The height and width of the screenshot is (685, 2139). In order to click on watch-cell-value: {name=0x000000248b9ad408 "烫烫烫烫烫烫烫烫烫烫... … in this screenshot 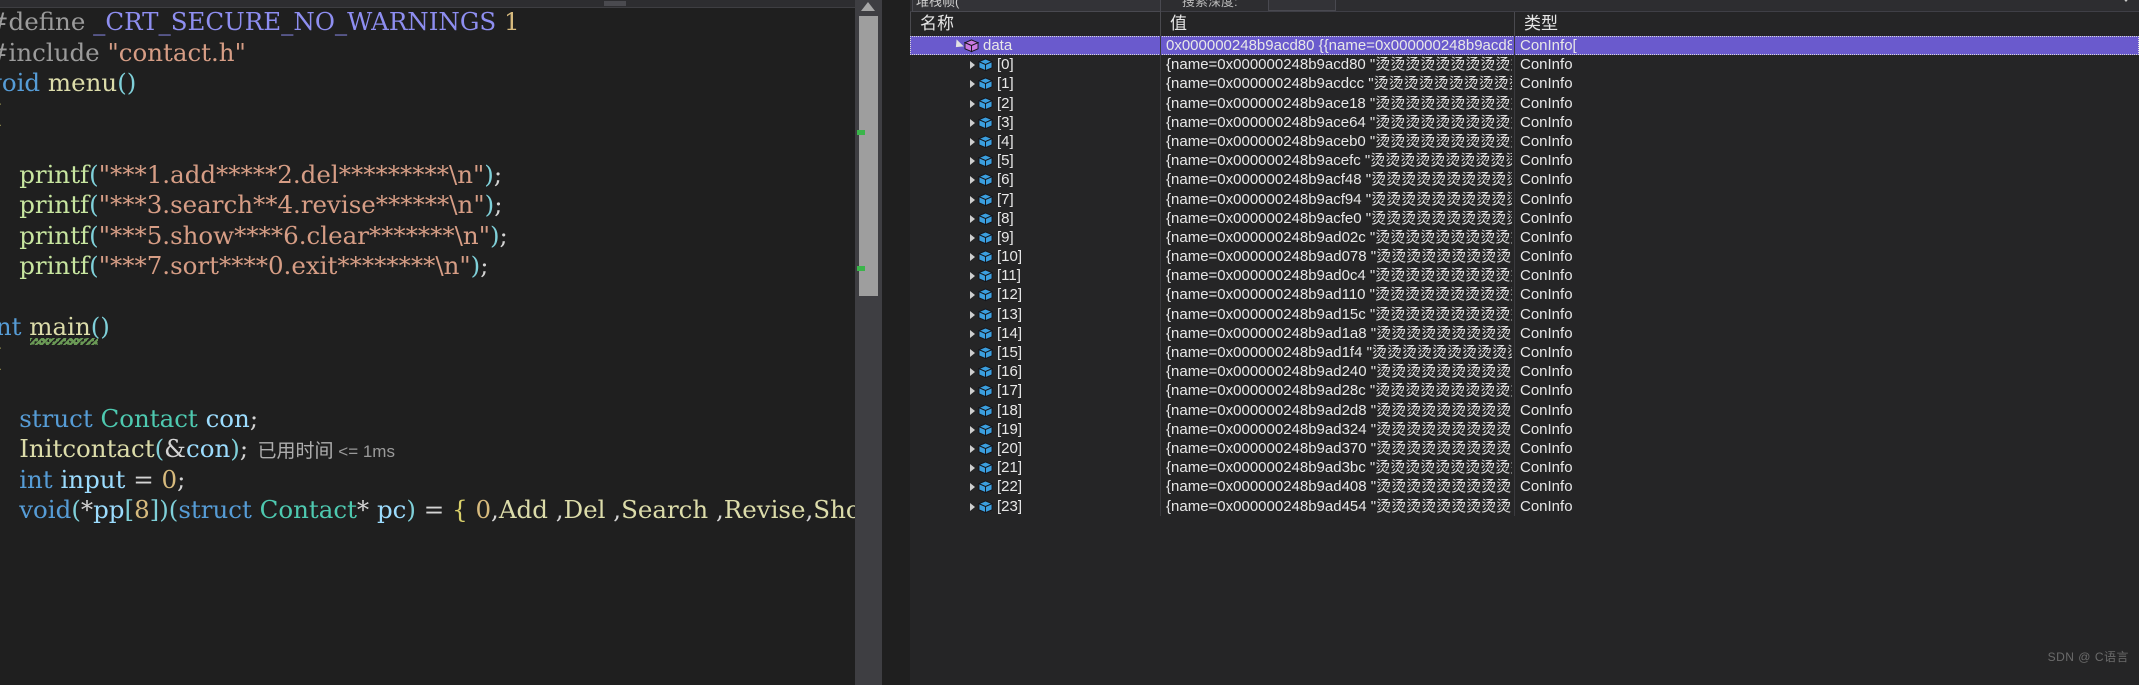, I will do `click(1336, 487)`.